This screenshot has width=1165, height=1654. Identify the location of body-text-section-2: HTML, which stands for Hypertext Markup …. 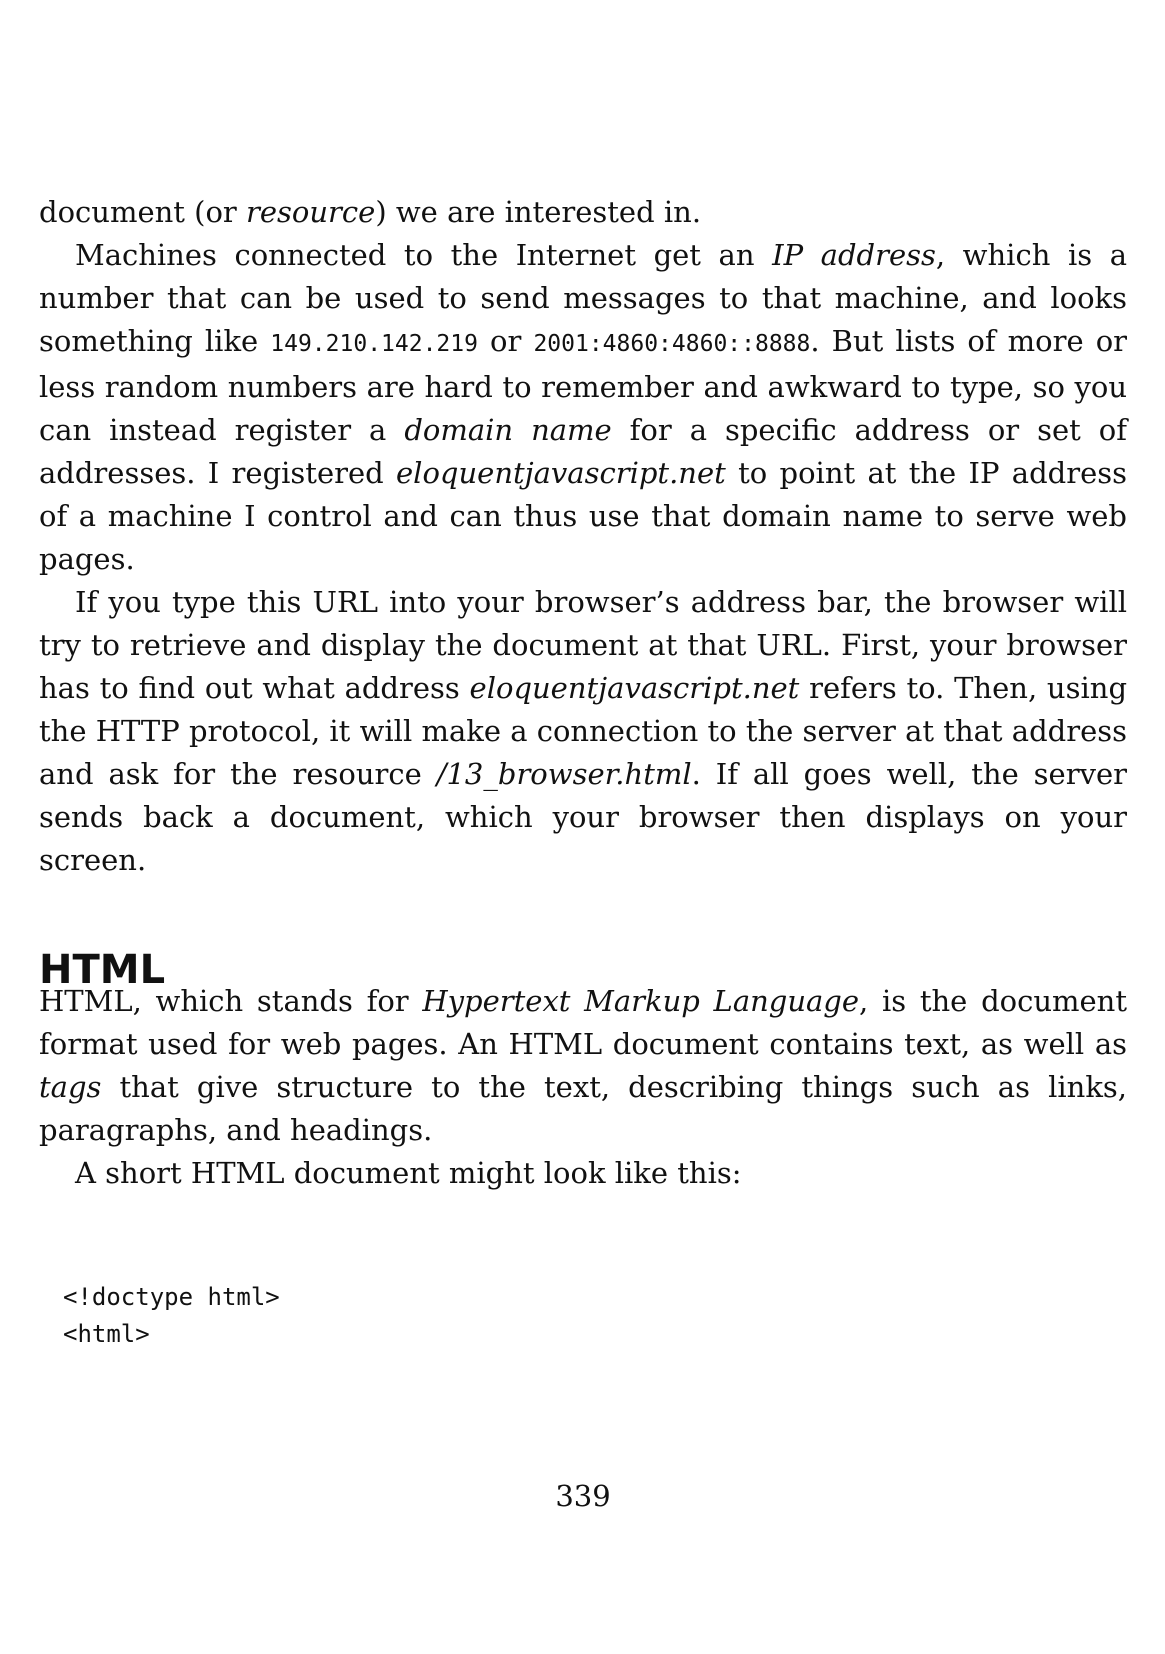
(583, 1087).